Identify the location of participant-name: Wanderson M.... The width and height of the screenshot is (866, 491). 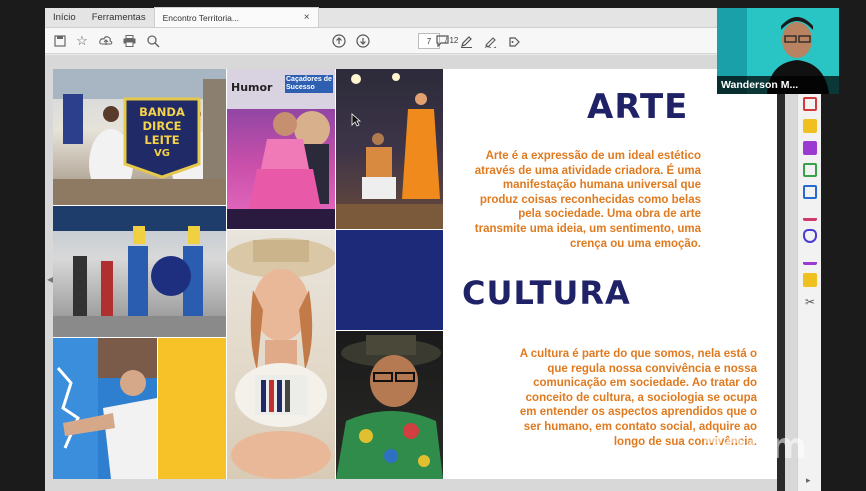
(778, 85).